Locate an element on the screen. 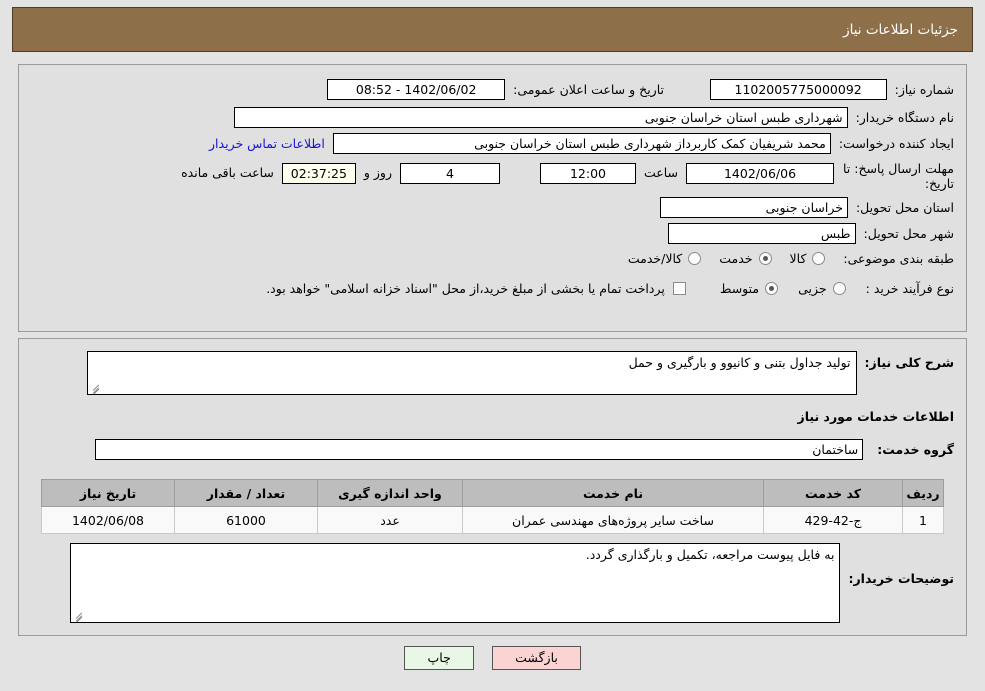 Image resolution: width=985 pixels, height=691 pixels. deadline-time-label: ساعت is located at coordinates (660, 172).